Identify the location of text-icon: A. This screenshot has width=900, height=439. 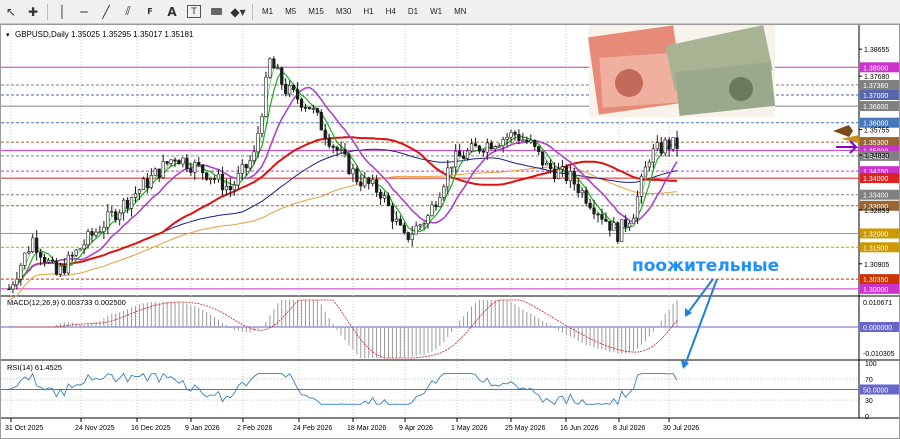
(172, 12).